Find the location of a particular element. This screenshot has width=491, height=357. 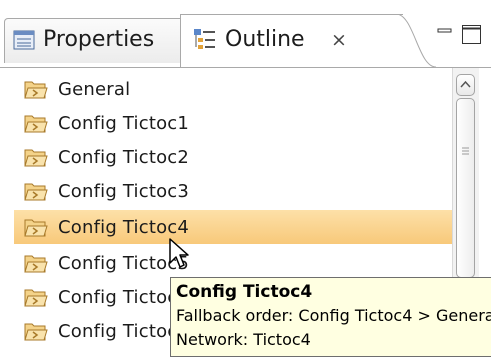

close-icon: × is located at coordinates (339, 40).